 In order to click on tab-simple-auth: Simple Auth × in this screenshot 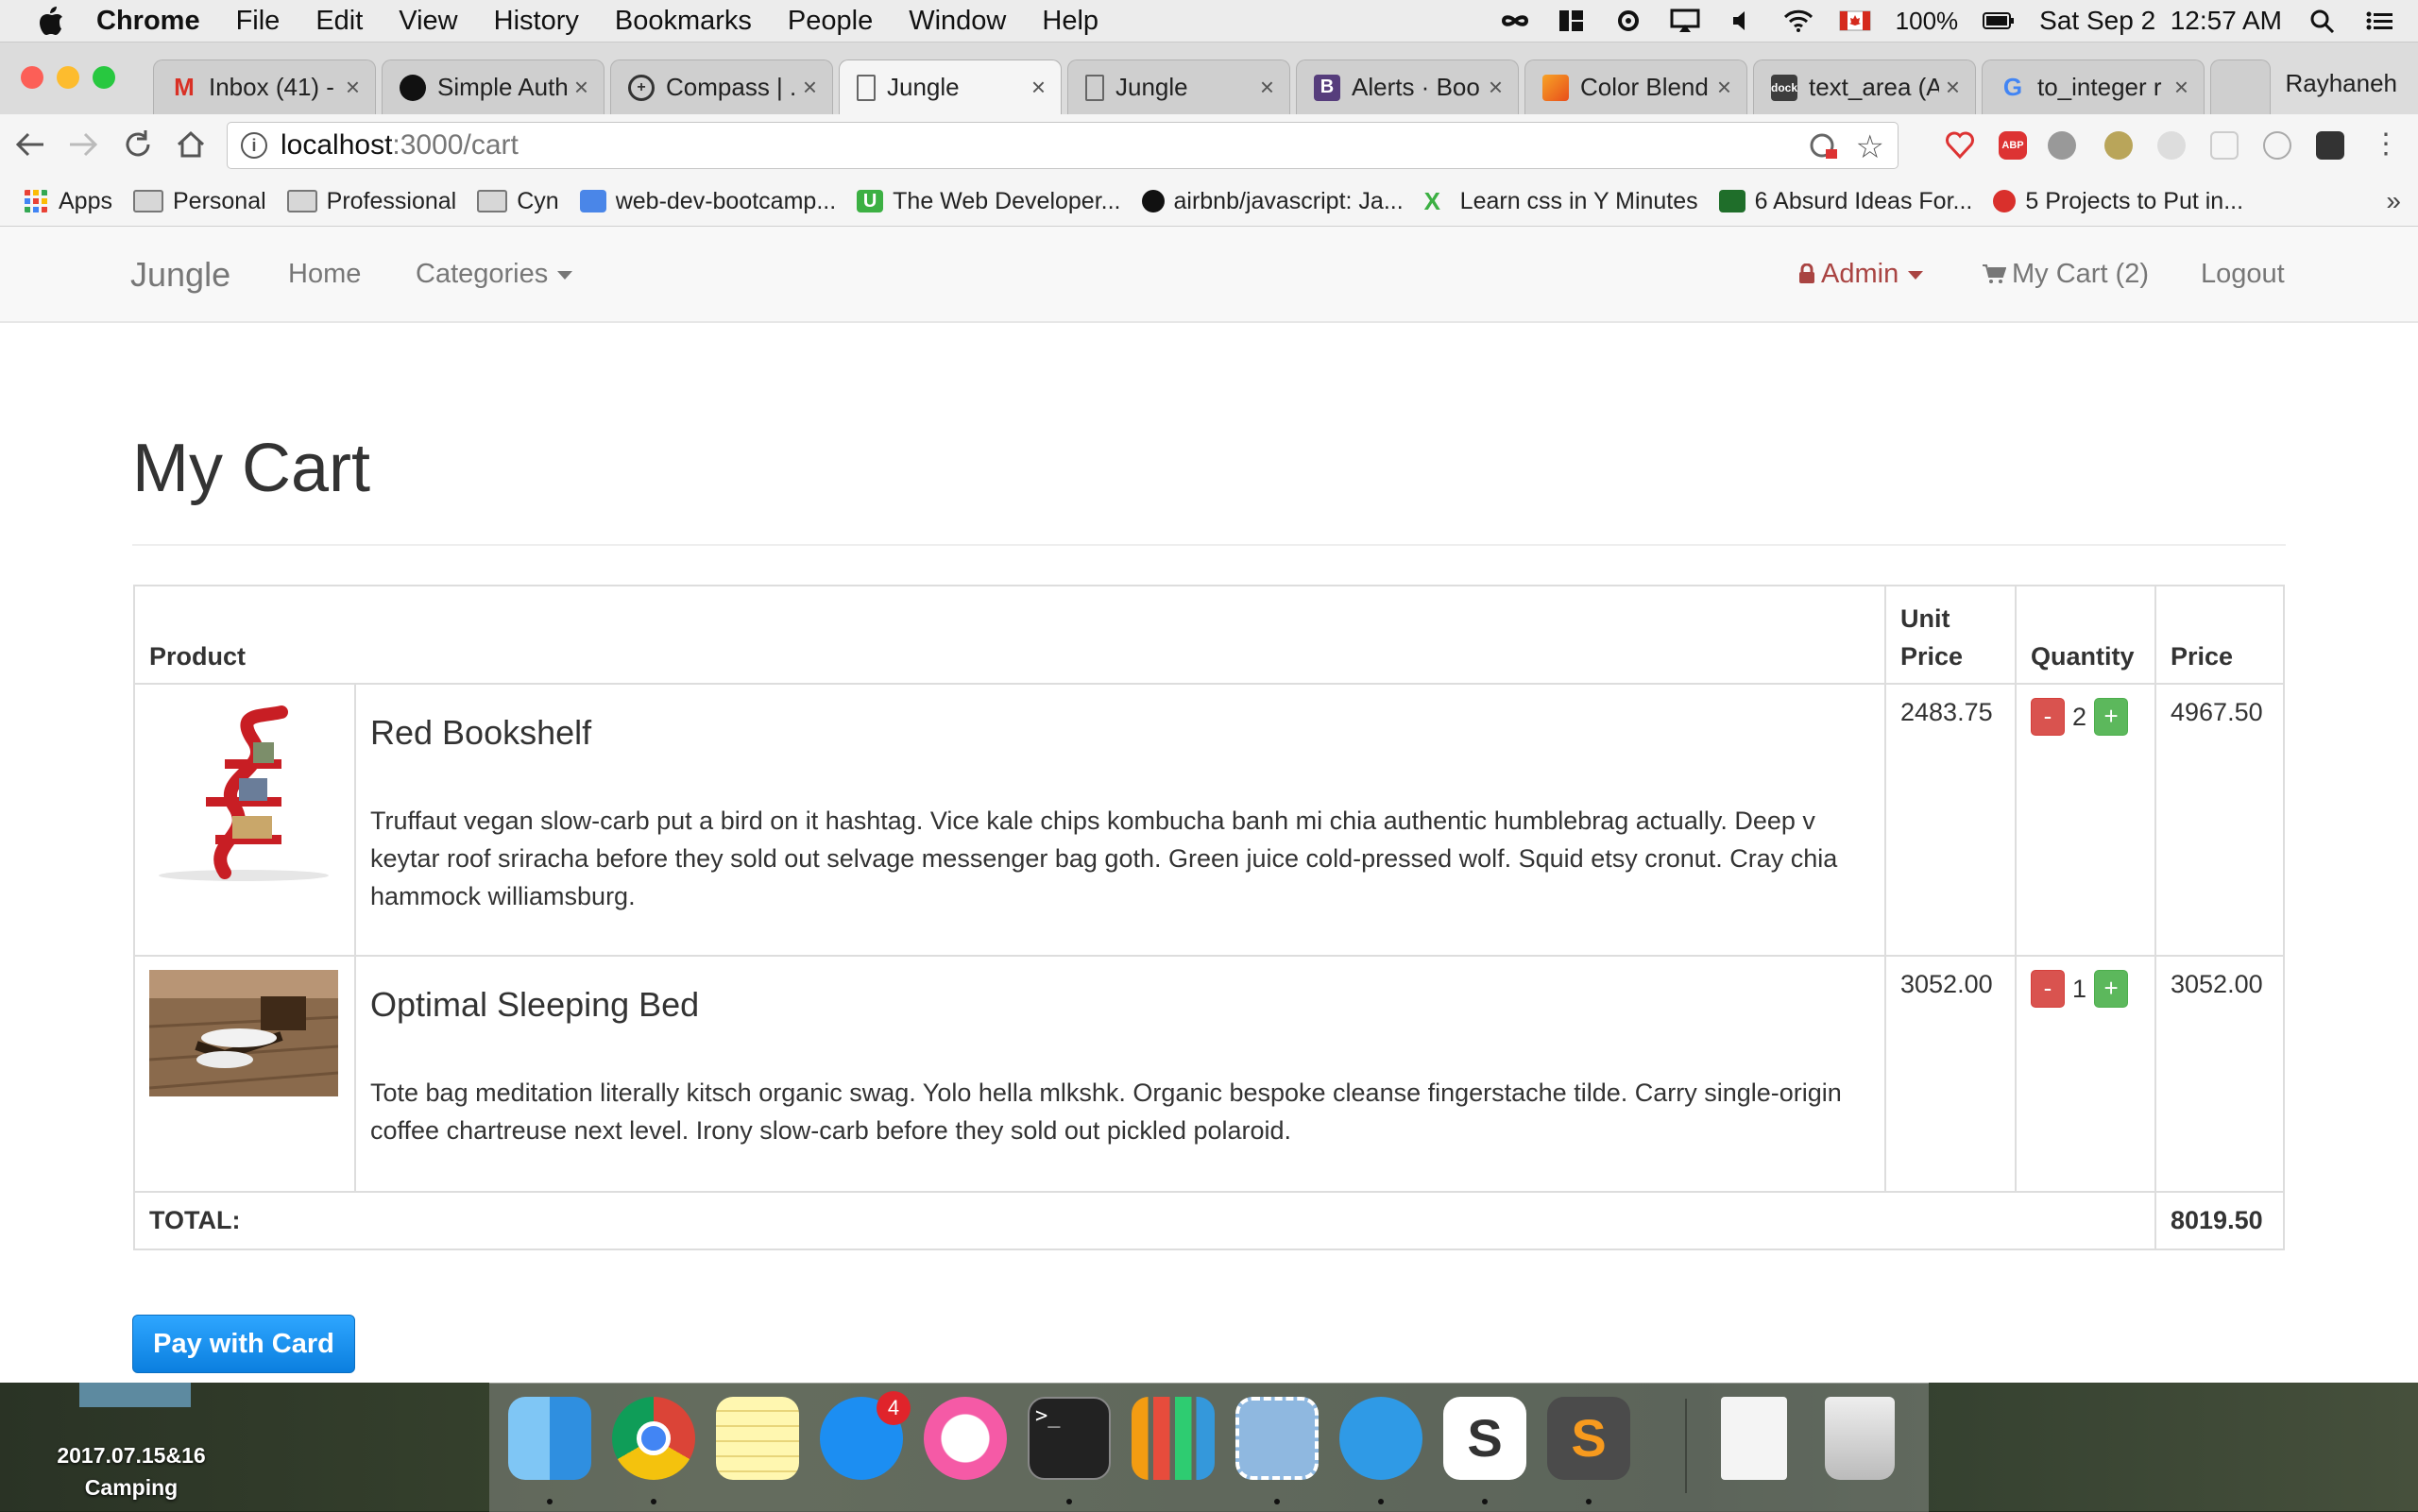, I will do `click(493, 86)`.